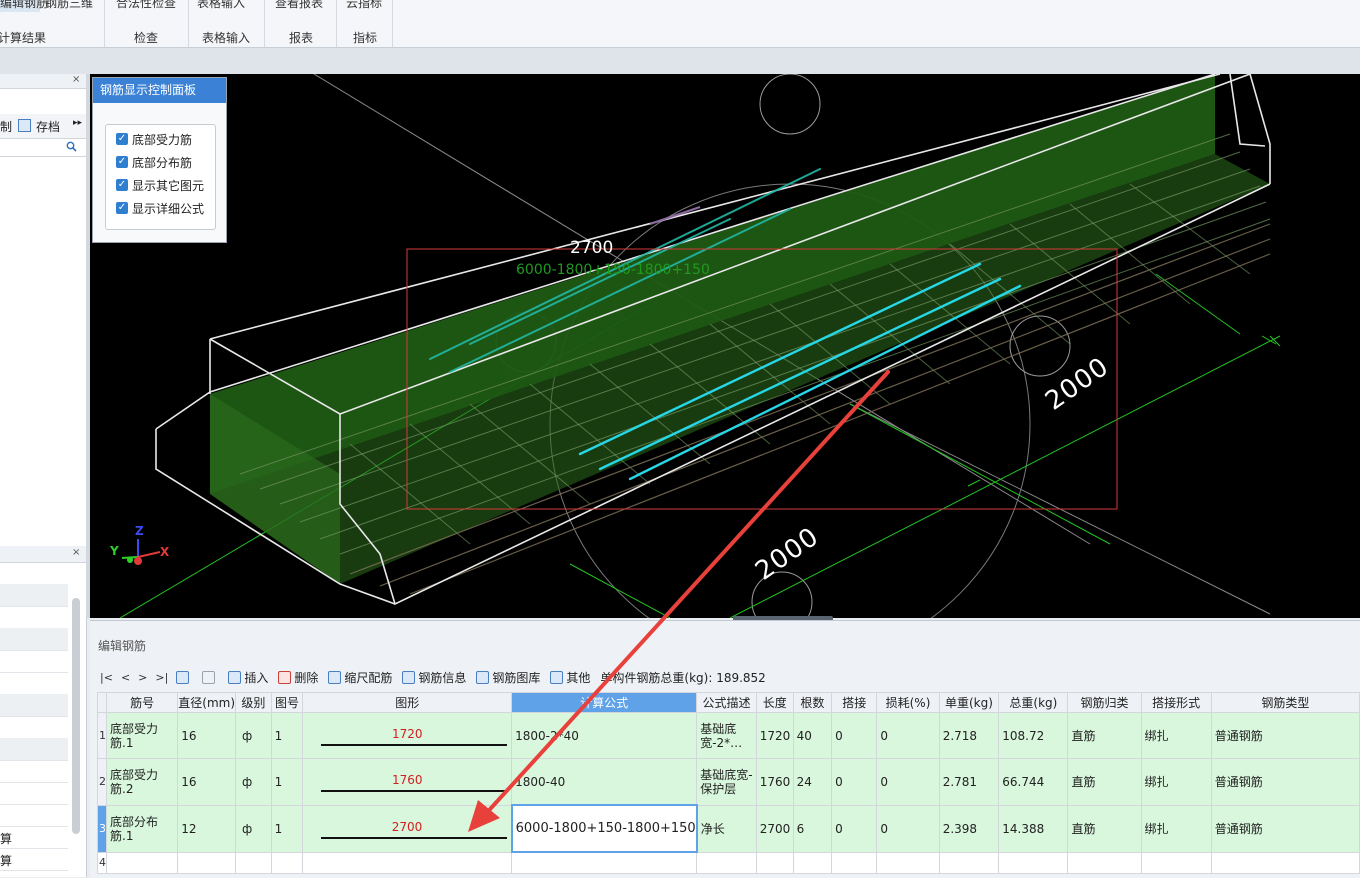 The width and height of the screenshot is (1360, 878). I want to click on cell-rebar-type, so click(1285, 862).